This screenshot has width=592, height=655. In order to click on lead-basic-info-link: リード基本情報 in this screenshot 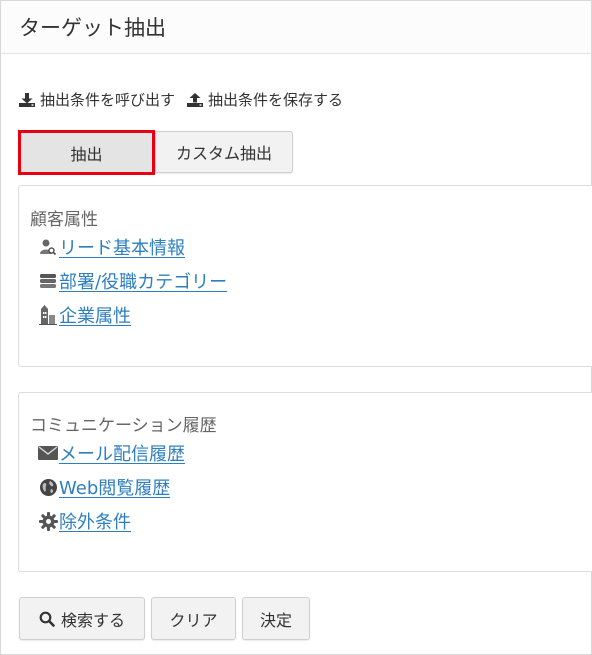, I will do `click(111, 247)`.